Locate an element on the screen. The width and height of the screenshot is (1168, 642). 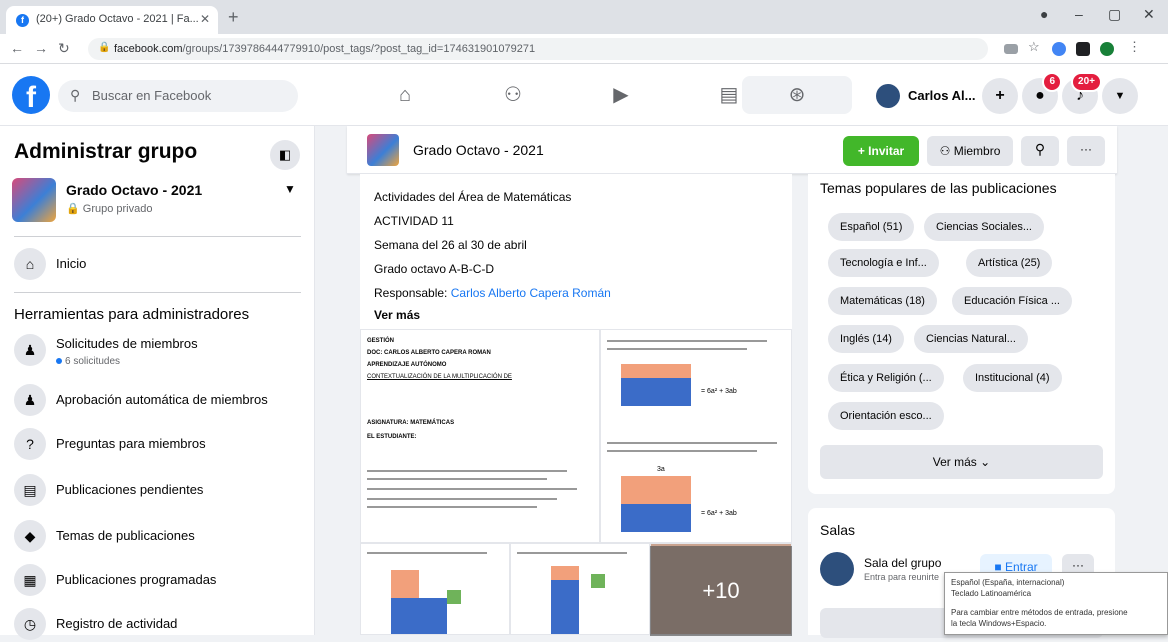
notifications-icon: ♪ 20+ is located at coordinates (1082, 93).